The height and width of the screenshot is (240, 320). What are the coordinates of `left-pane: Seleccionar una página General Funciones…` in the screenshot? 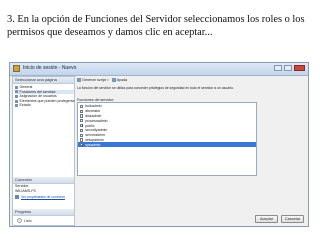 It's located at (43, 151).